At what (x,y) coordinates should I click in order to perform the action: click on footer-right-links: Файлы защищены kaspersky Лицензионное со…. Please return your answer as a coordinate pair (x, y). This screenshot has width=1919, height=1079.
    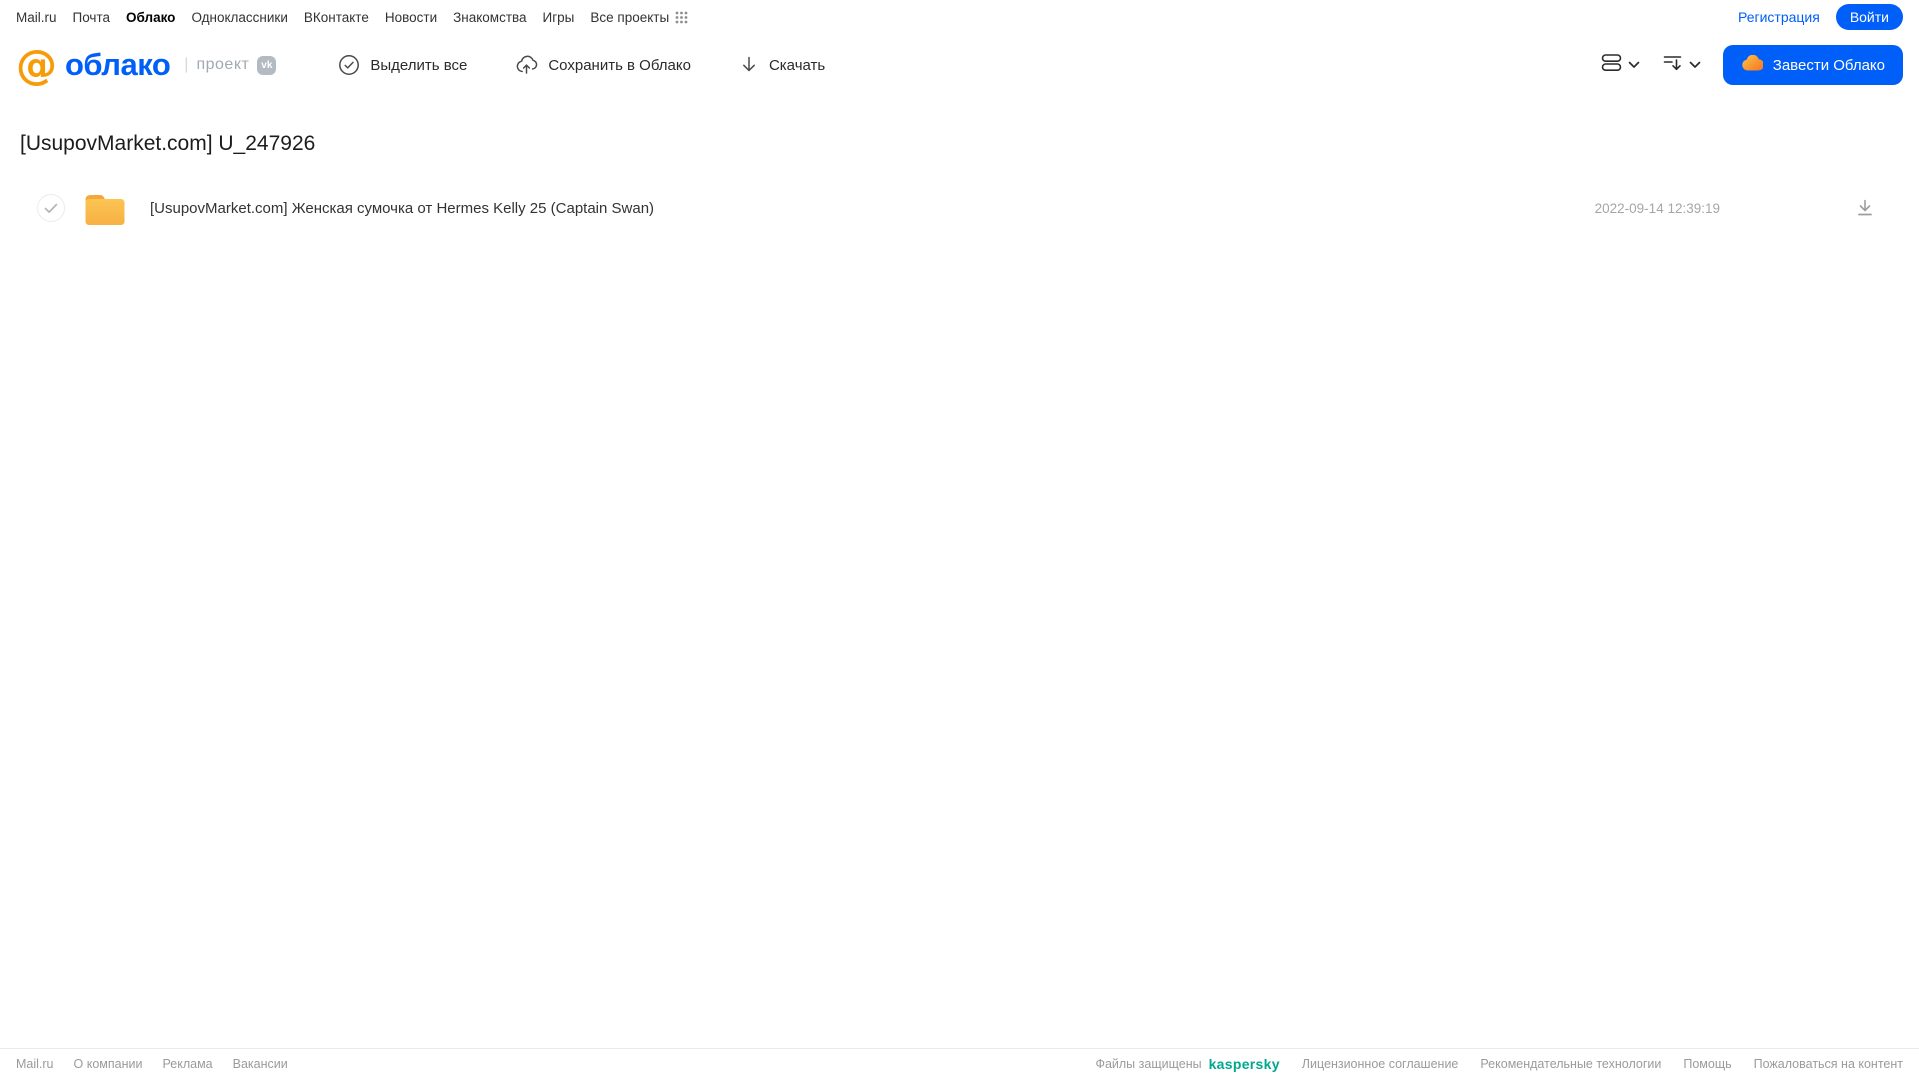
    Looking at the image, I should click on (1499, 1064).